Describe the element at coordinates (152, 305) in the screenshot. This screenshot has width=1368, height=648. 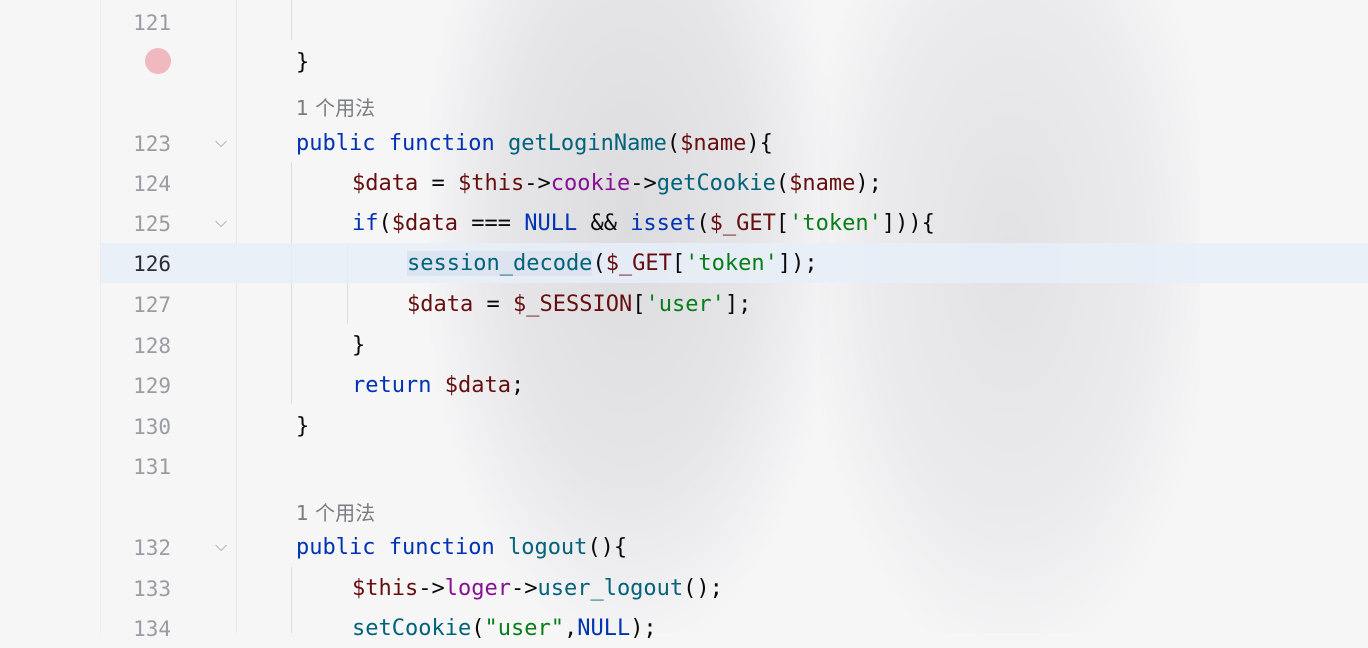
I see `line-number: 127` at that location.